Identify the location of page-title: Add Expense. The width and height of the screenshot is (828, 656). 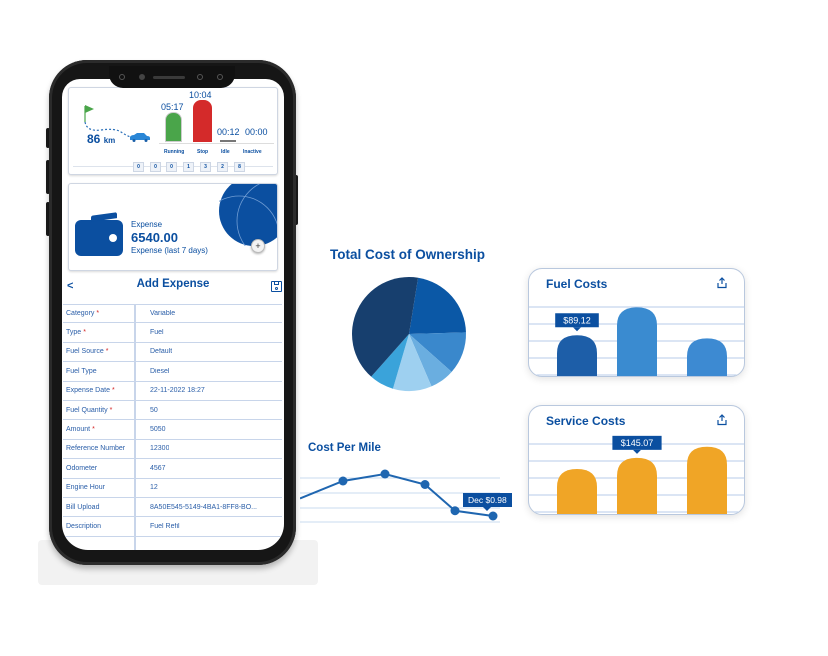
(173, 284).